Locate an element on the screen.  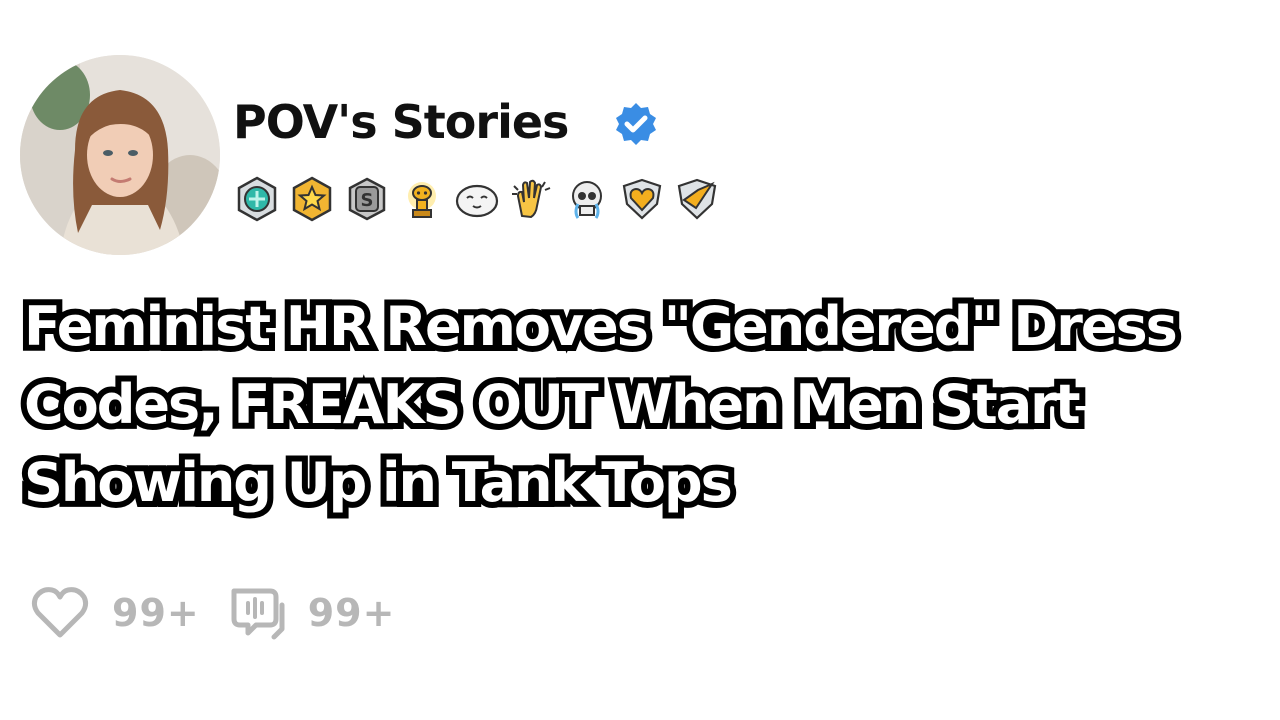
clapping-hands-icon is located at coordinates (532, 199).